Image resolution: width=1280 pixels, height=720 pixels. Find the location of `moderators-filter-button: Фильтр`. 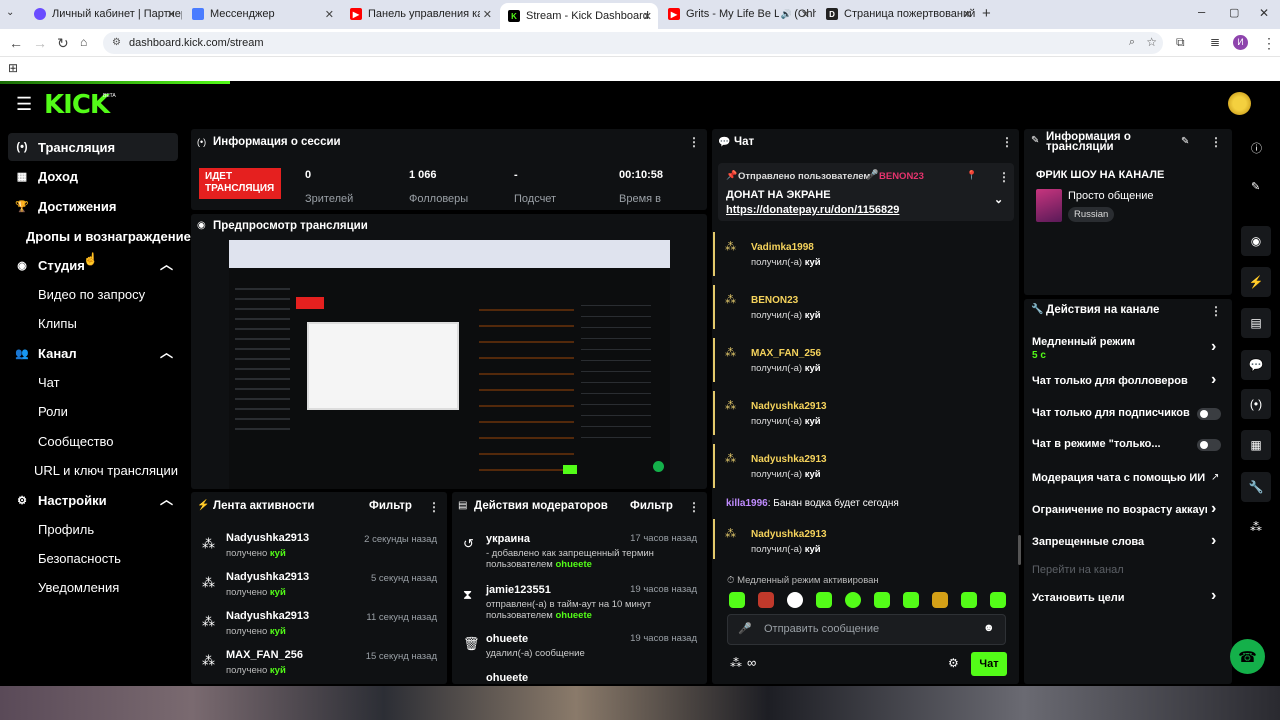

moderators-filter-button: Фильтр is located at coordinates (651, 506).